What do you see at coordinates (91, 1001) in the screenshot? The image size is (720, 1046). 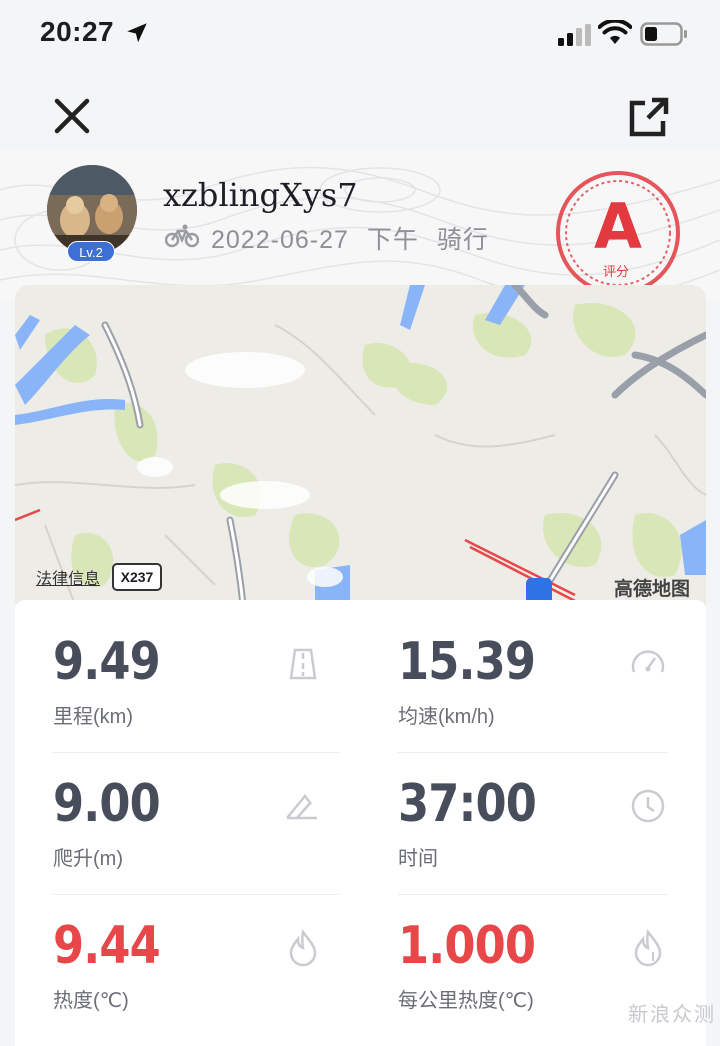 I see `stat-label: 热度(℃)` at bounding box center [91, 1001].